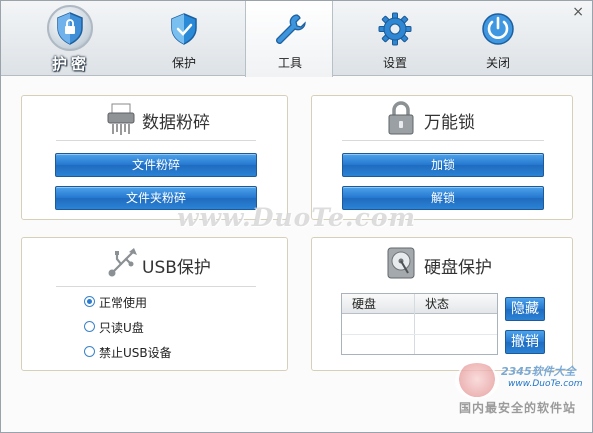 This screenshot has width=593, height=433. I want to click on usb-panel: USB保护 正常使用 只读U盘 禁止USB设备, so click(154, 304).